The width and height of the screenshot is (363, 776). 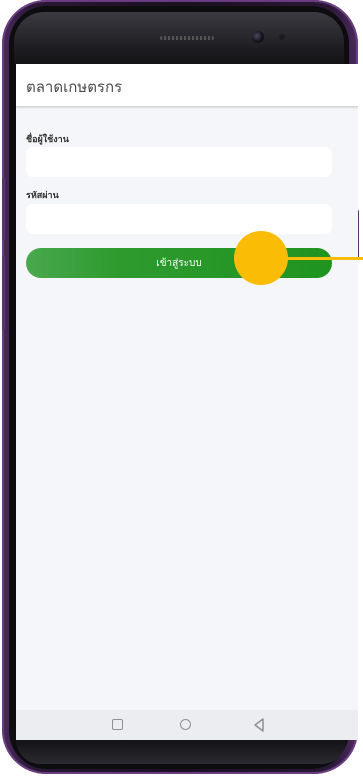 I want to click on phone-chin, so click(x=181, y=752).